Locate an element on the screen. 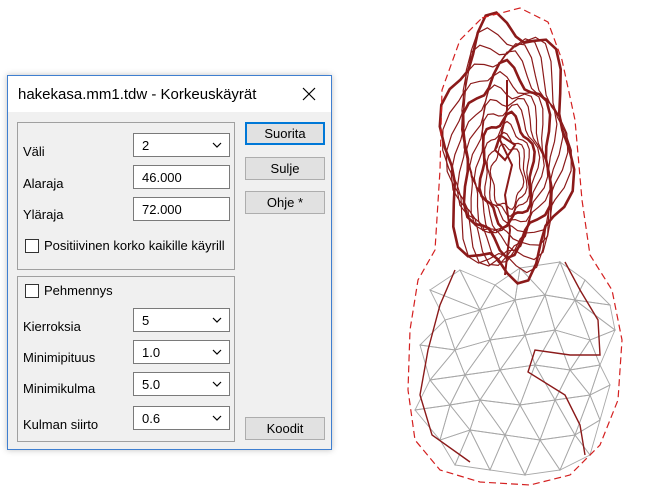  kierroksia-label: Kierroksia is located at coordinates (52, 326).